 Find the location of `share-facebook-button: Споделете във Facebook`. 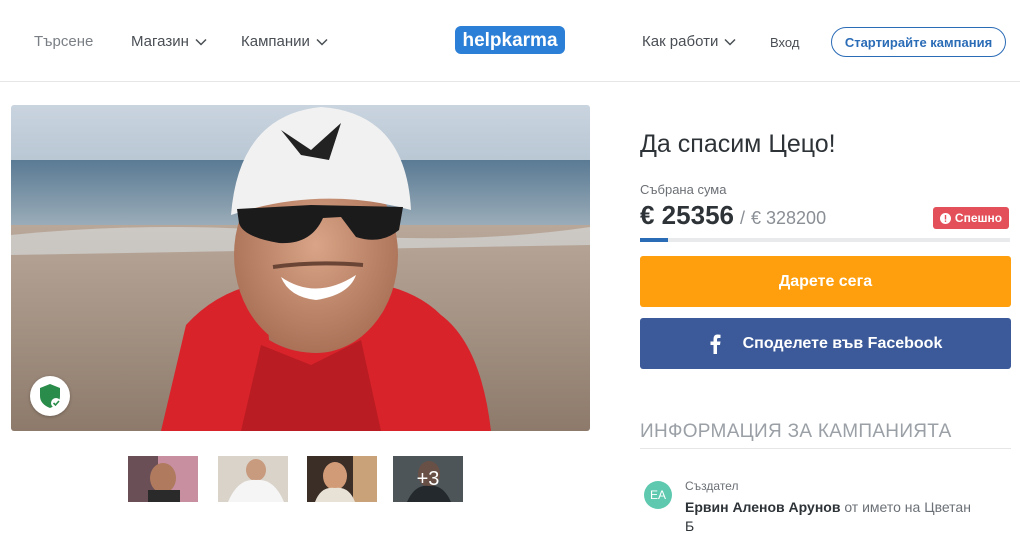

share-facebook-button: Споделете във Facebook is located at coordinates (825, 343).